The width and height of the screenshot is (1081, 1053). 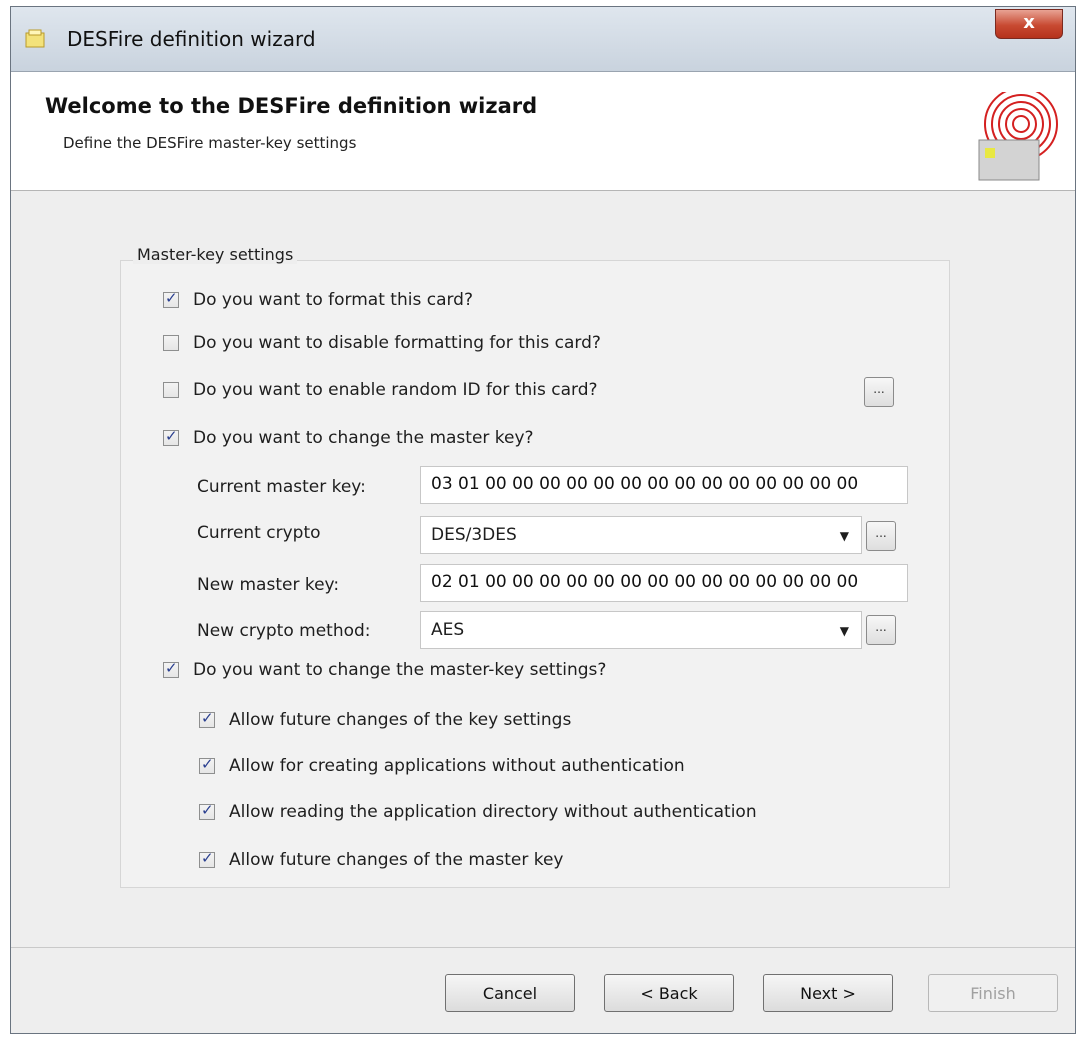 What do you see at coordinates (363, 438) in the screenshot?
I see `change-master-key-label: Do you want to change the master key?` at bounding box center [363, 438].